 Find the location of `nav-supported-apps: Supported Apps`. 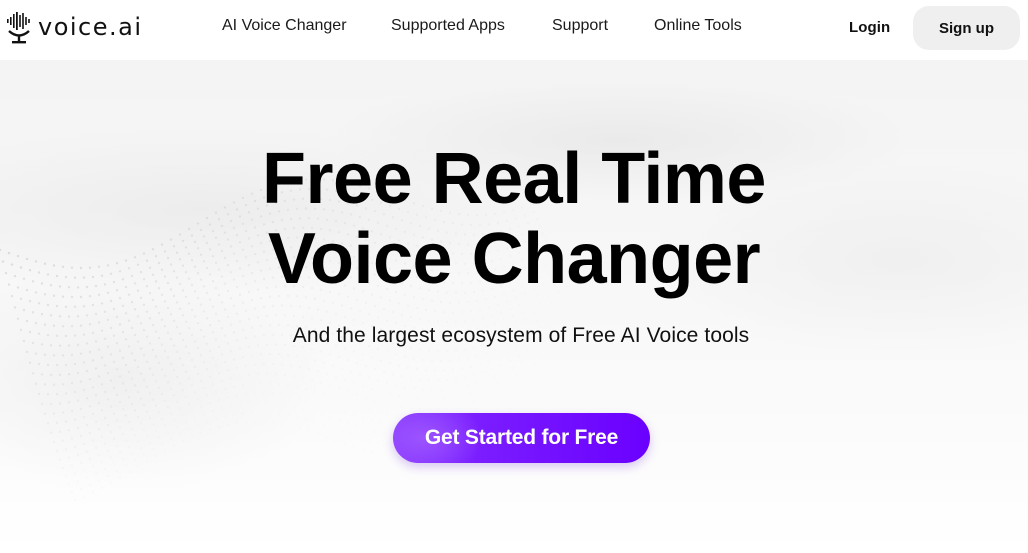

nav-supported-apps: Supported Apps is located at coordinates (448, 26).